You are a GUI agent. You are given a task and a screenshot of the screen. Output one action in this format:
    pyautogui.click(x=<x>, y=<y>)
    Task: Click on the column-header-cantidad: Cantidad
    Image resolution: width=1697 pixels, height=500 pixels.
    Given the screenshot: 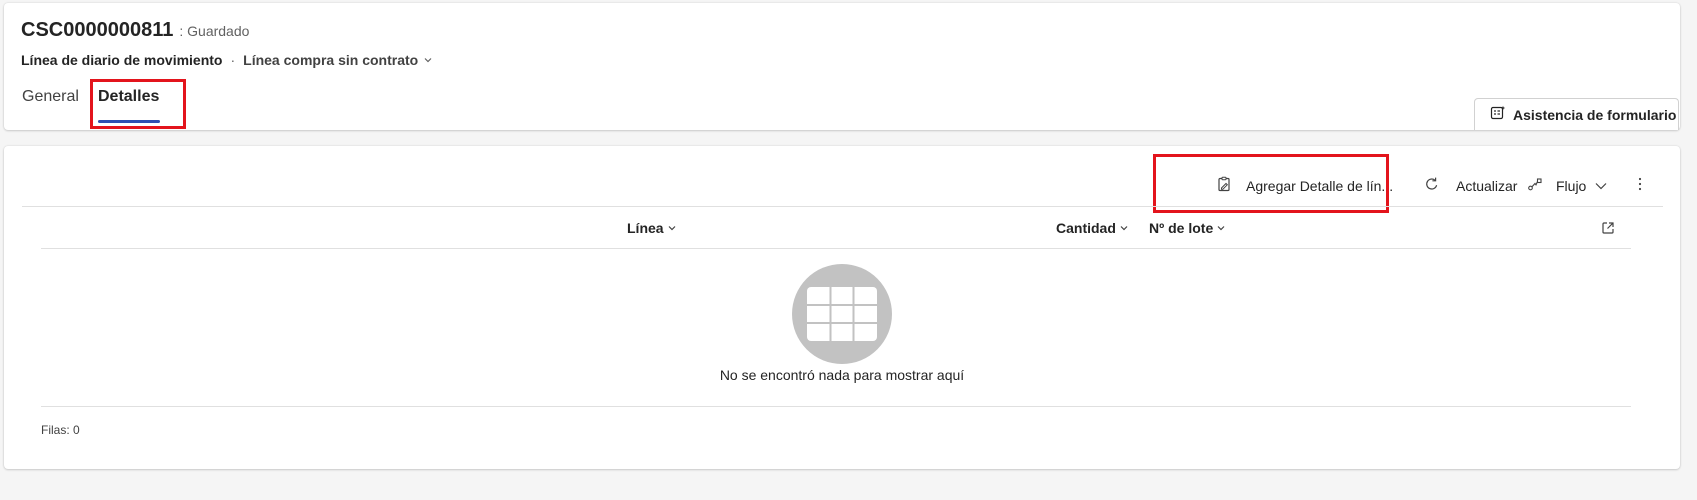 What is the action you would take?
    pyautogui.click(x=1092, y=228)
    